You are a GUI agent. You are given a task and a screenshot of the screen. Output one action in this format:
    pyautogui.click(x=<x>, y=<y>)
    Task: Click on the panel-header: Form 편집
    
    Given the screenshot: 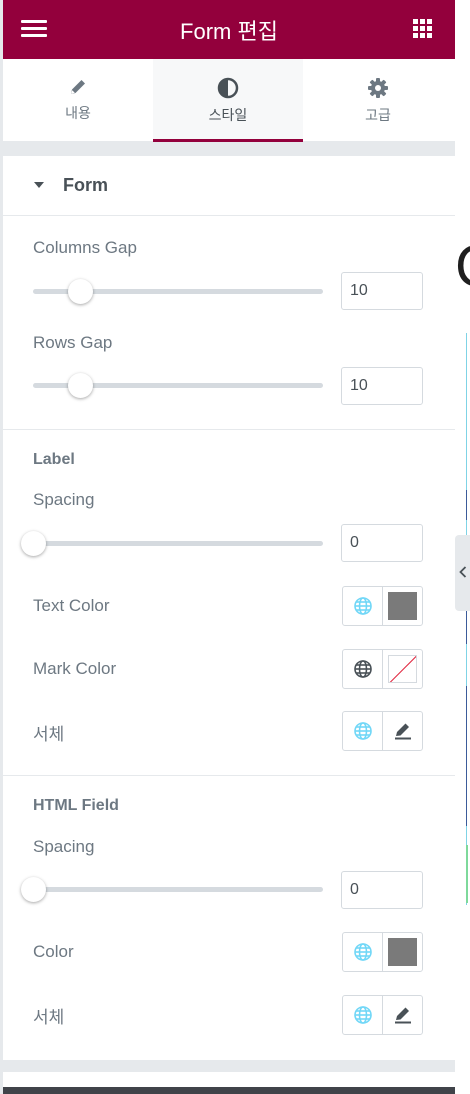 What is the action you would take?
    pyautogui.click(x=229, y=29)
    